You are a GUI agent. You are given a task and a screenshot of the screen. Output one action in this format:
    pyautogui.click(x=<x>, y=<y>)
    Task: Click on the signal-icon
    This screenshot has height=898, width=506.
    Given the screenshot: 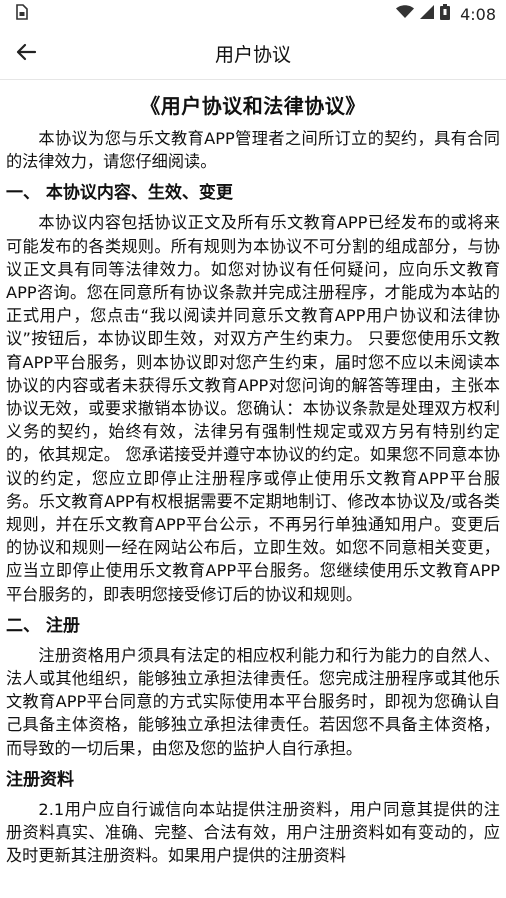 What is the action you would take?
    pyautogui.click(x=427, y=14)
    